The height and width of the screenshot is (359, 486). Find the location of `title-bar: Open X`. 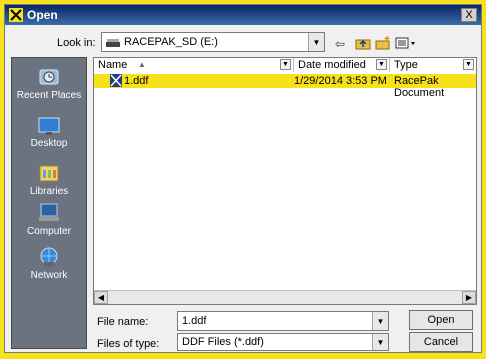

title-bar: Open X is located at coordinates (243, 15).